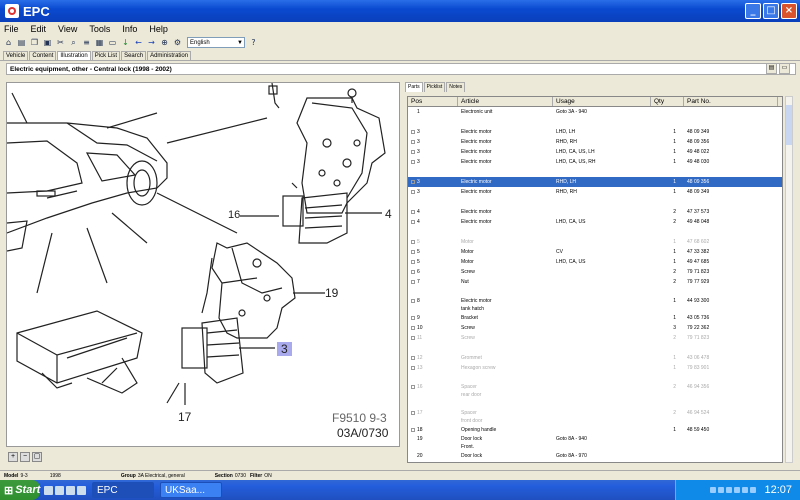 This screenshot has height=500, width=800. Describe the element at coordinates (37, 457) in the screenshot. I see `zoom-fit-icon: ▢` at that location.